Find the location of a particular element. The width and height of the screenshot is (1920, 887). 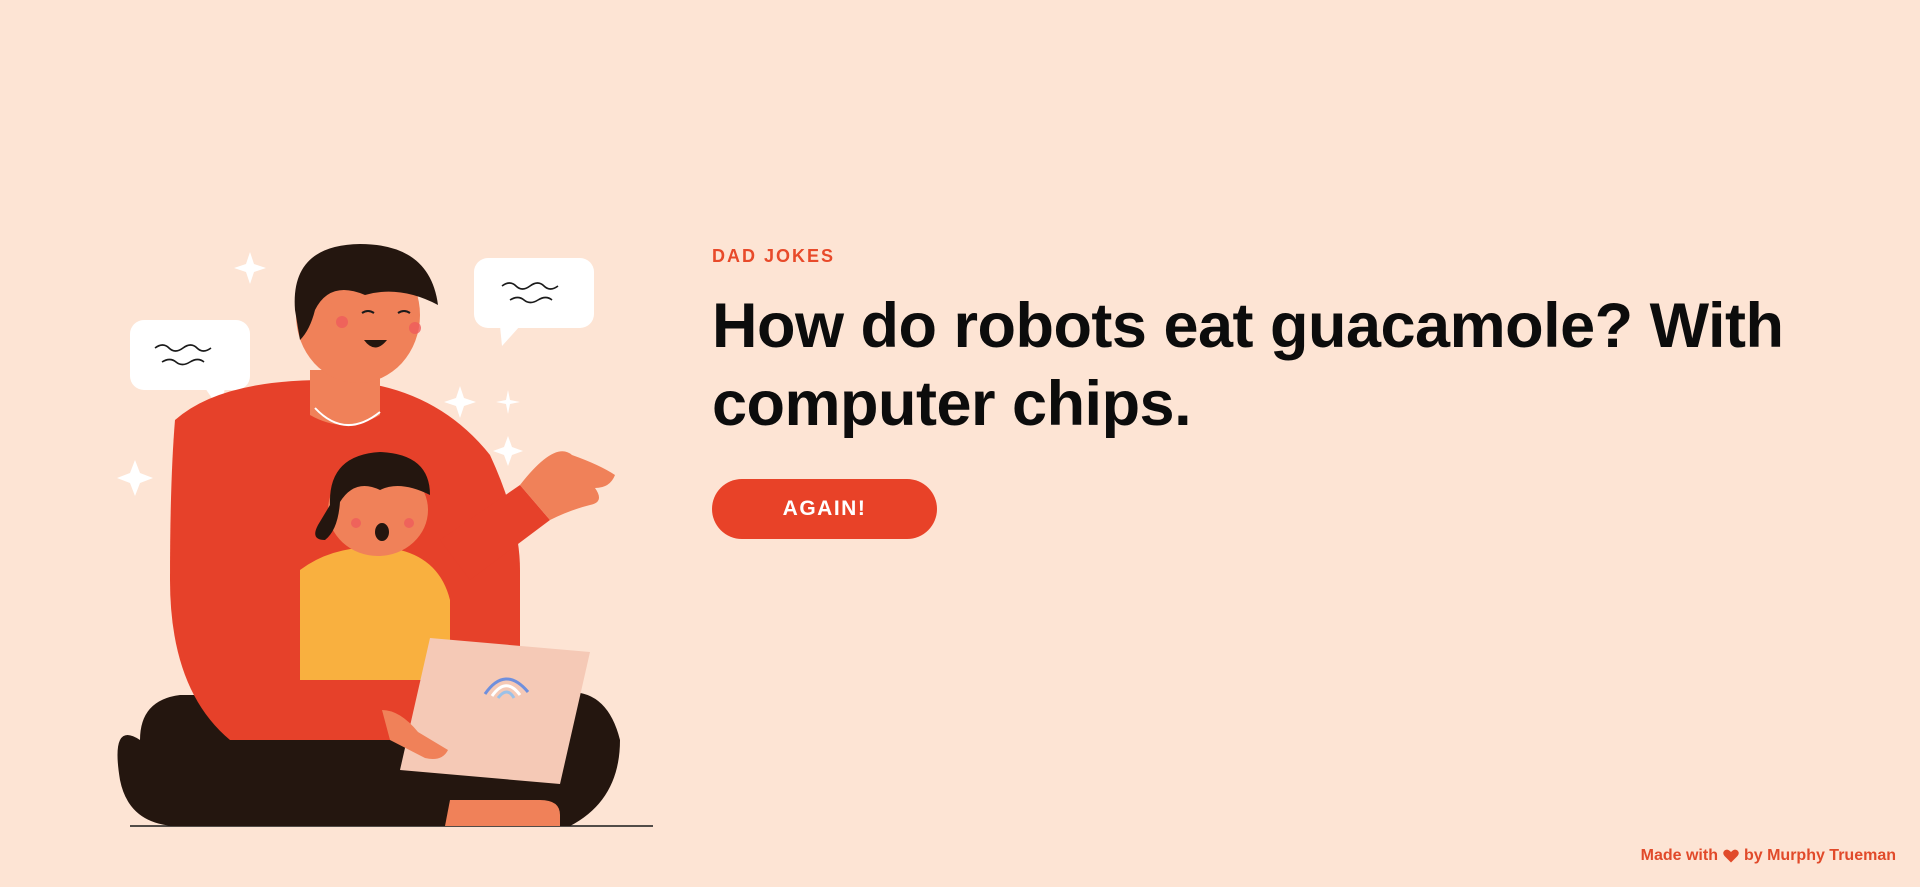

footer-author: by Murphy Trueman is located at coordinates (1820, 856).